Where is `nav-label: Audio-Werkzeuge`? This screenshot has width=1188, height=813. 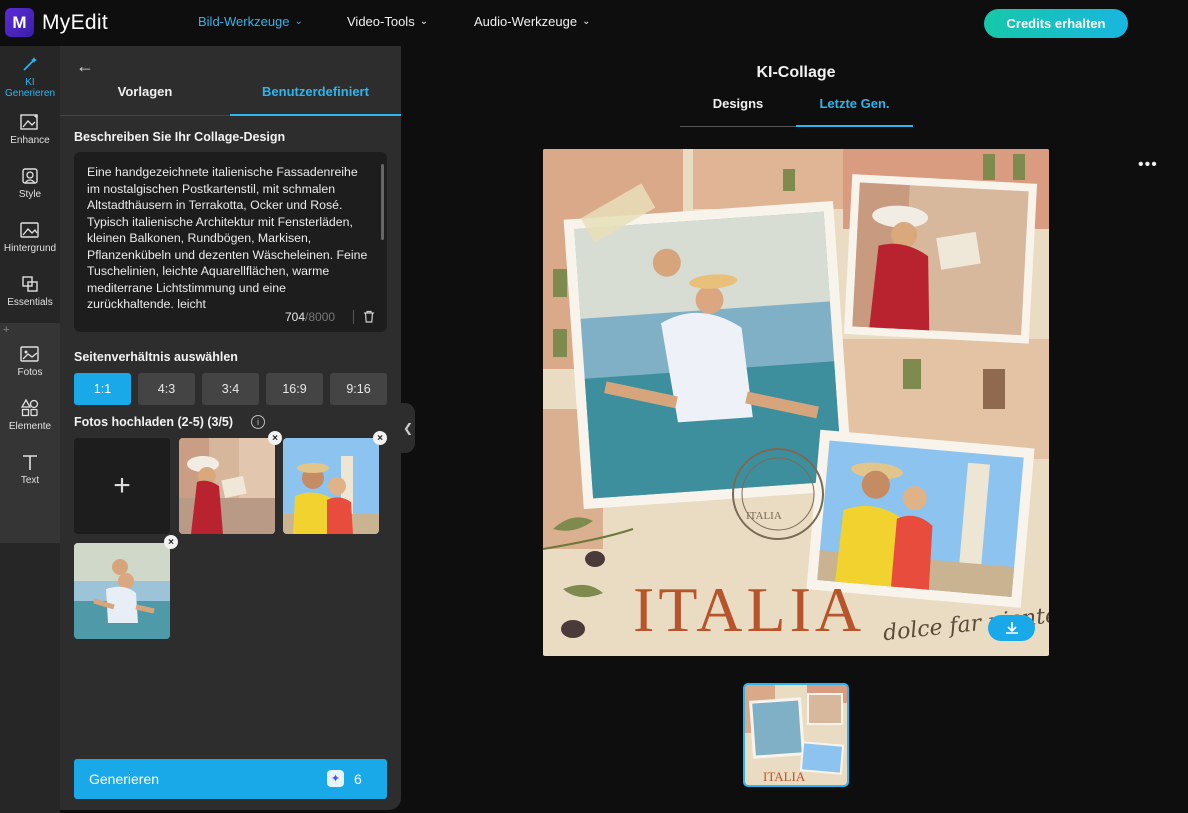
nav-label: Audio-Werkzeuge is located at coordinates (526, 21).